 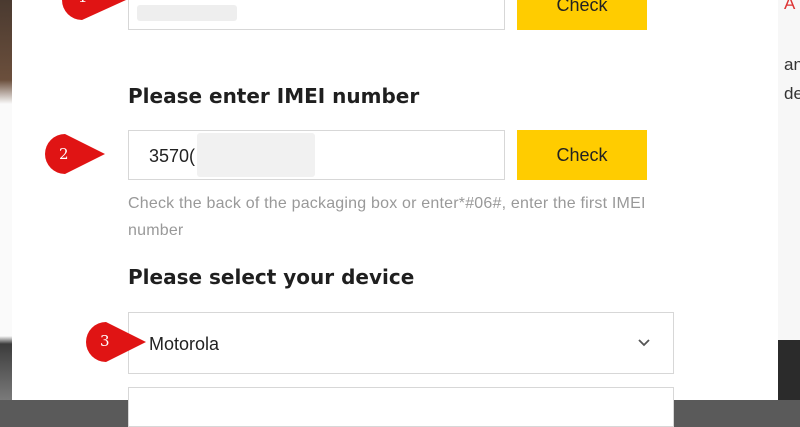 I want to click on annotation-number: 2, so click(x=64, y=154).